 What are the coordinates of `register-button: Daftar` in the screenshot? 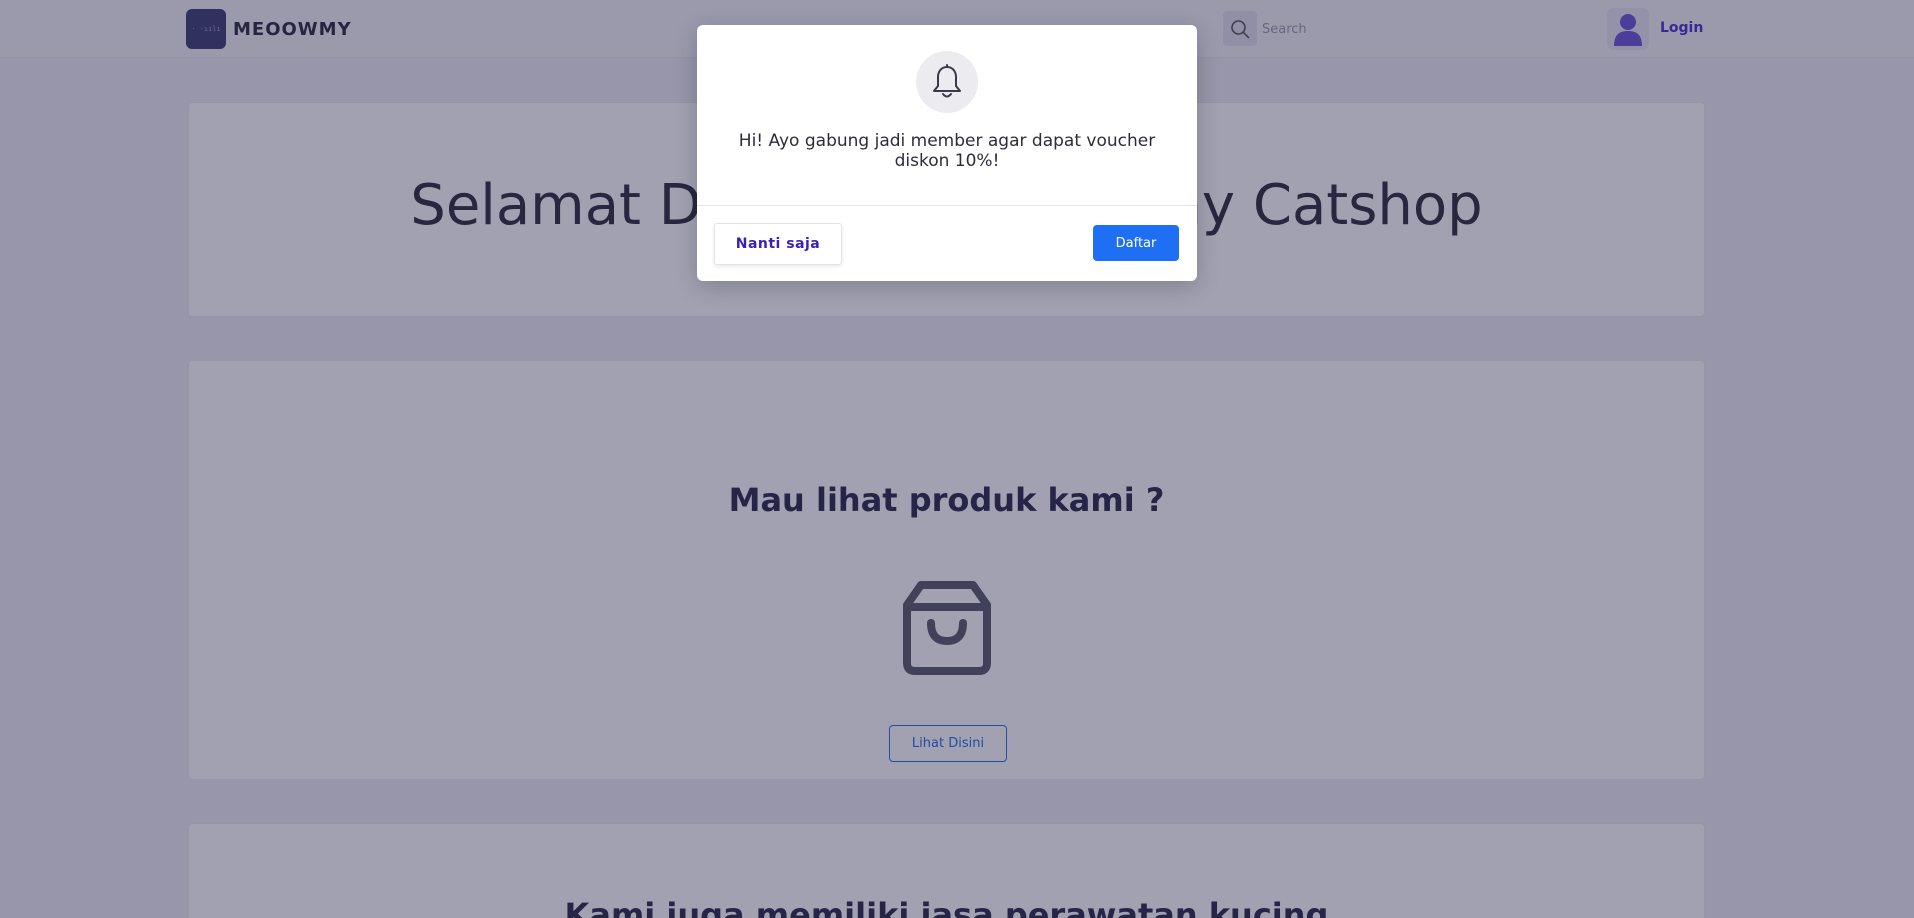 It's located at (1136, 243).